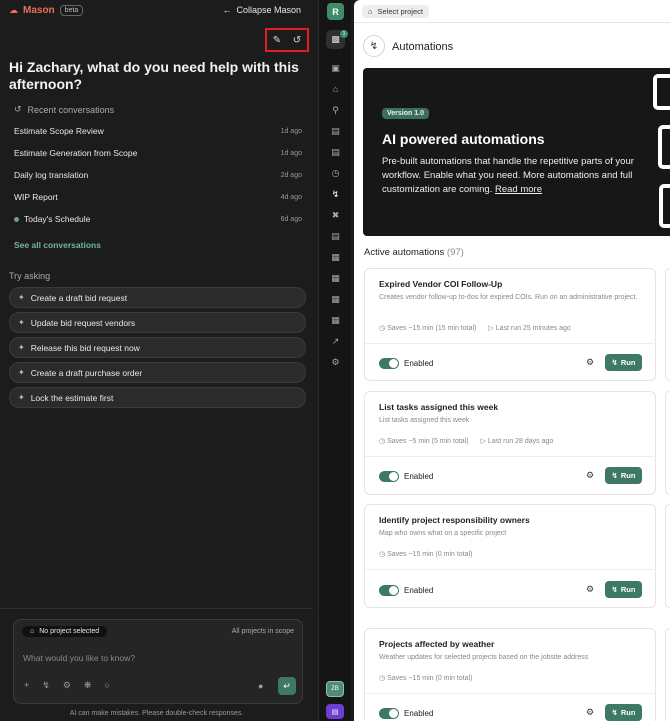  What do you see at coordinates (428, 441) in the screenshot?
I see `saves-text: Saves ~5 min (5 min total)` at bounding box center [428, 441].